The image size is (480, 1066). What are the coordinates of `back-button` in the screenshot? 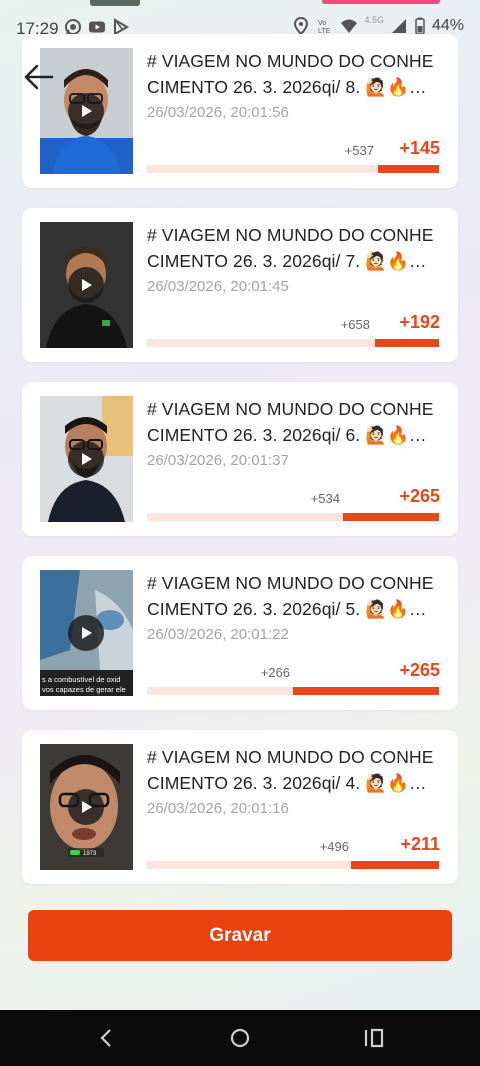 It's located at (39, 77).